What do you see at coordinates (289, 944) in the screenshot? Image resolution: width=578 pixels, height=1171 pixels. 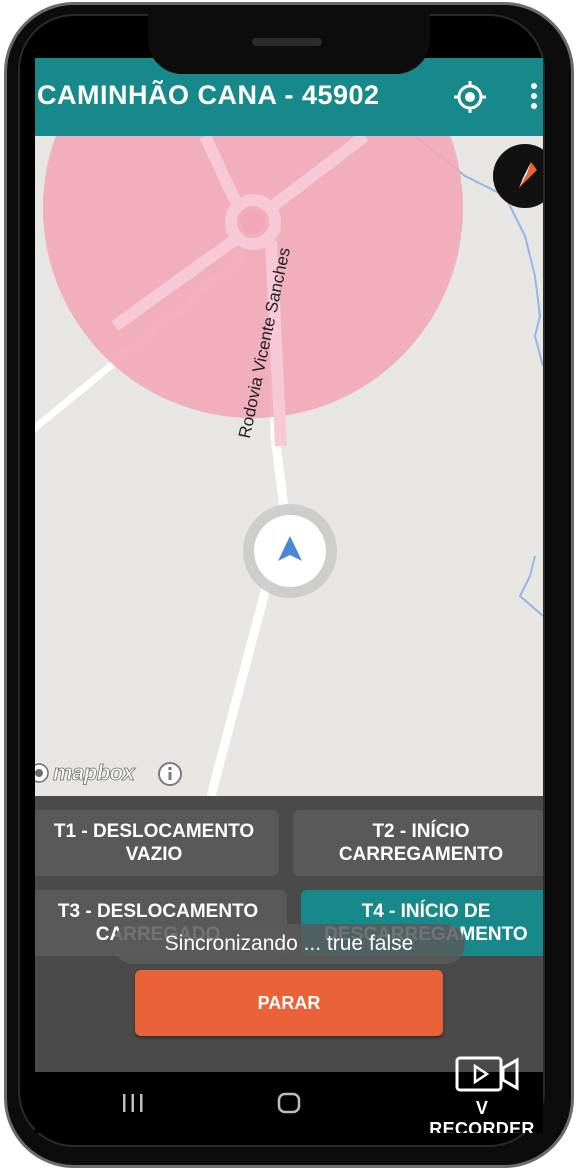 I see `sync-toast: Sincronizando ... true false` at bounding box center [289, 944].